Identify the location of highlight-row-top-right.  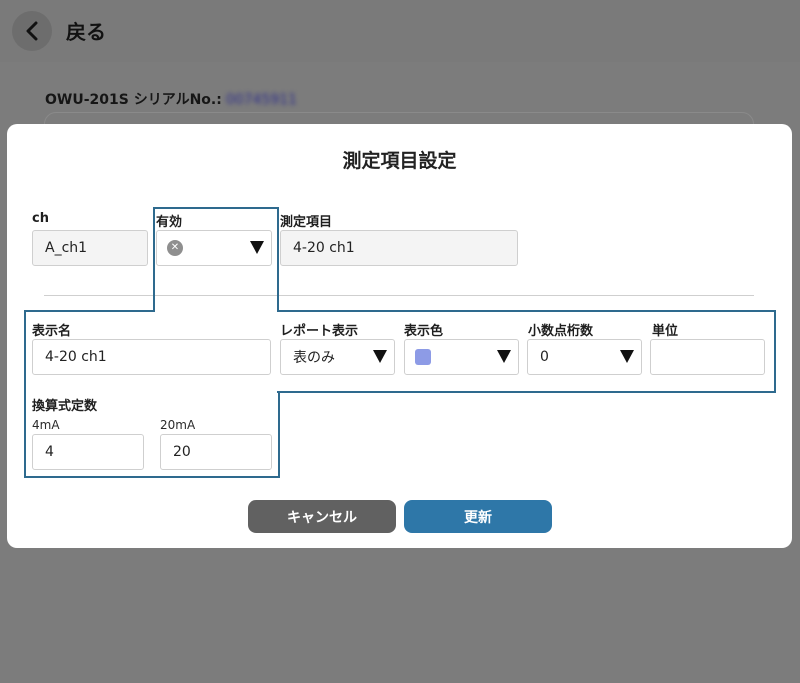
(526, 311).